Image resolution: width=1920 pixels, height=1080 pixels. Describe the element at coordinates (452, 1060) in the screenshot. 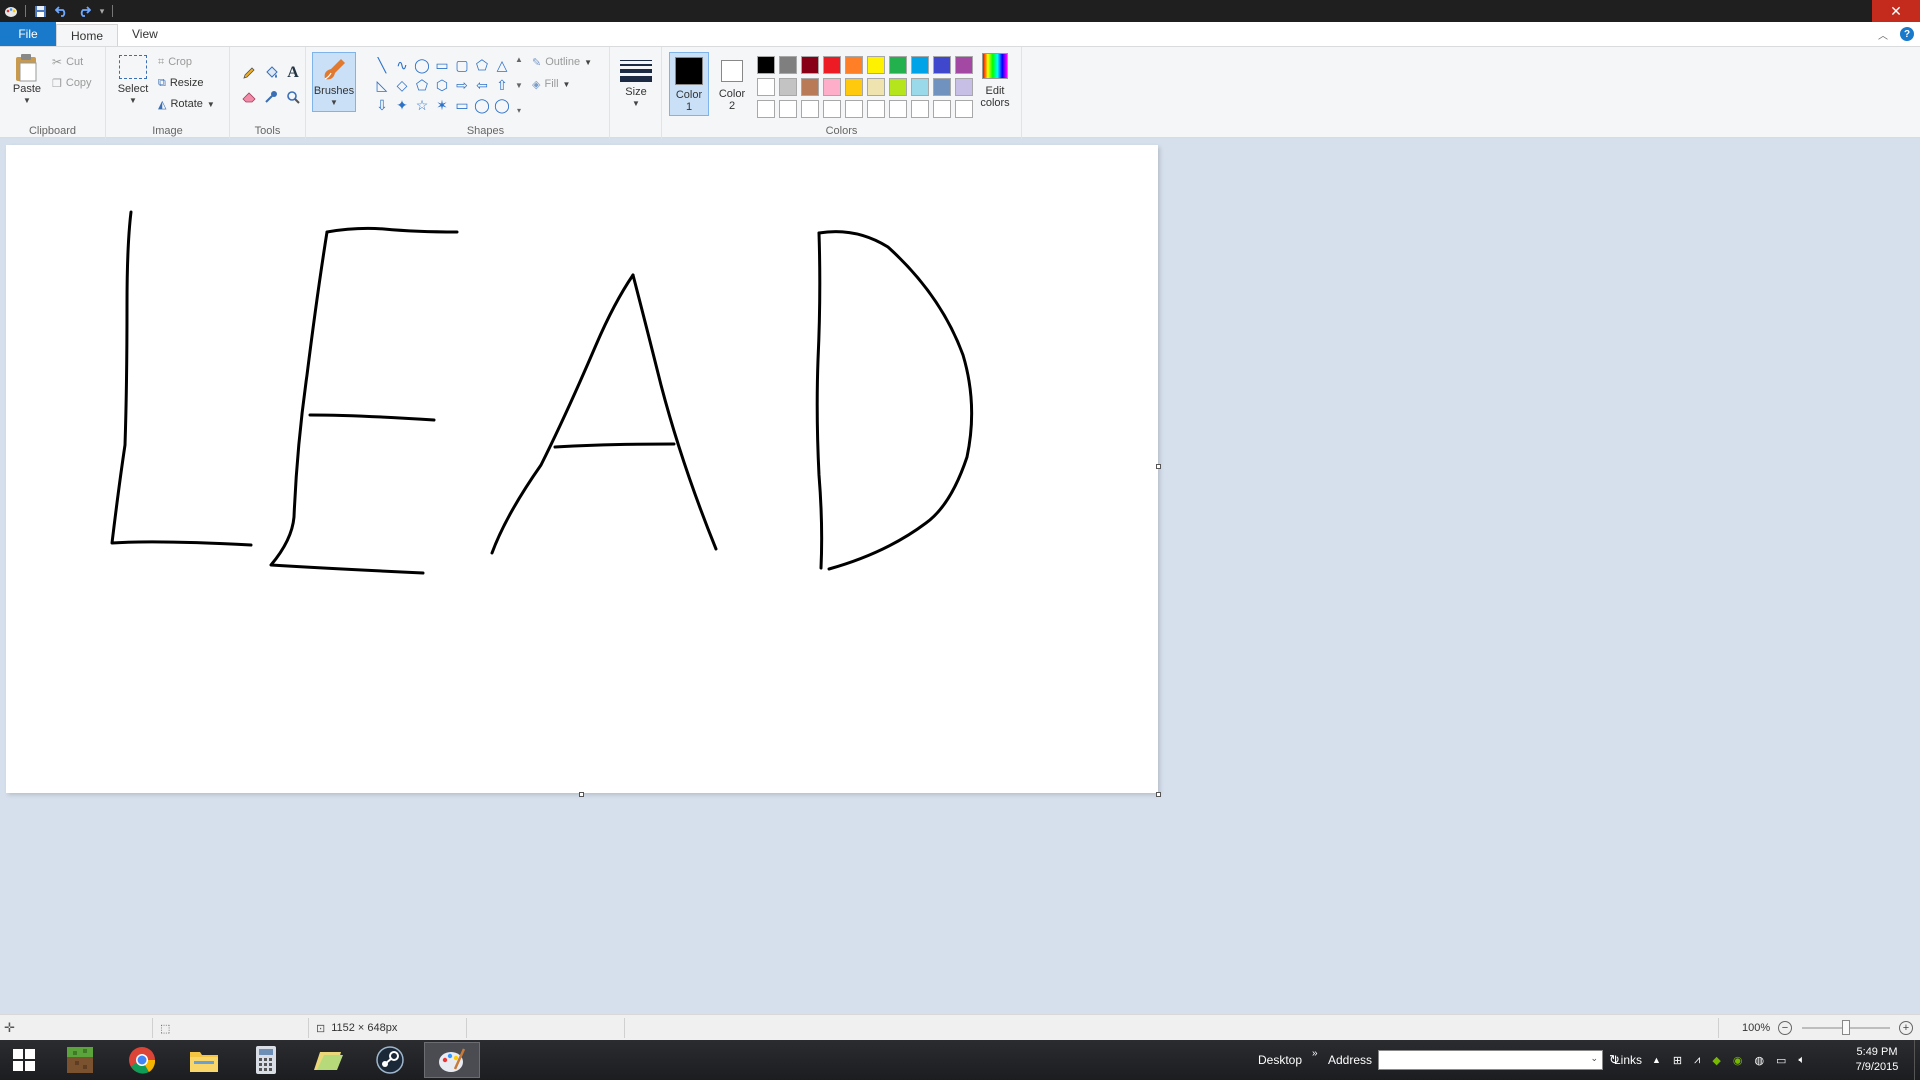

I see `taskbar-paint` at that location.